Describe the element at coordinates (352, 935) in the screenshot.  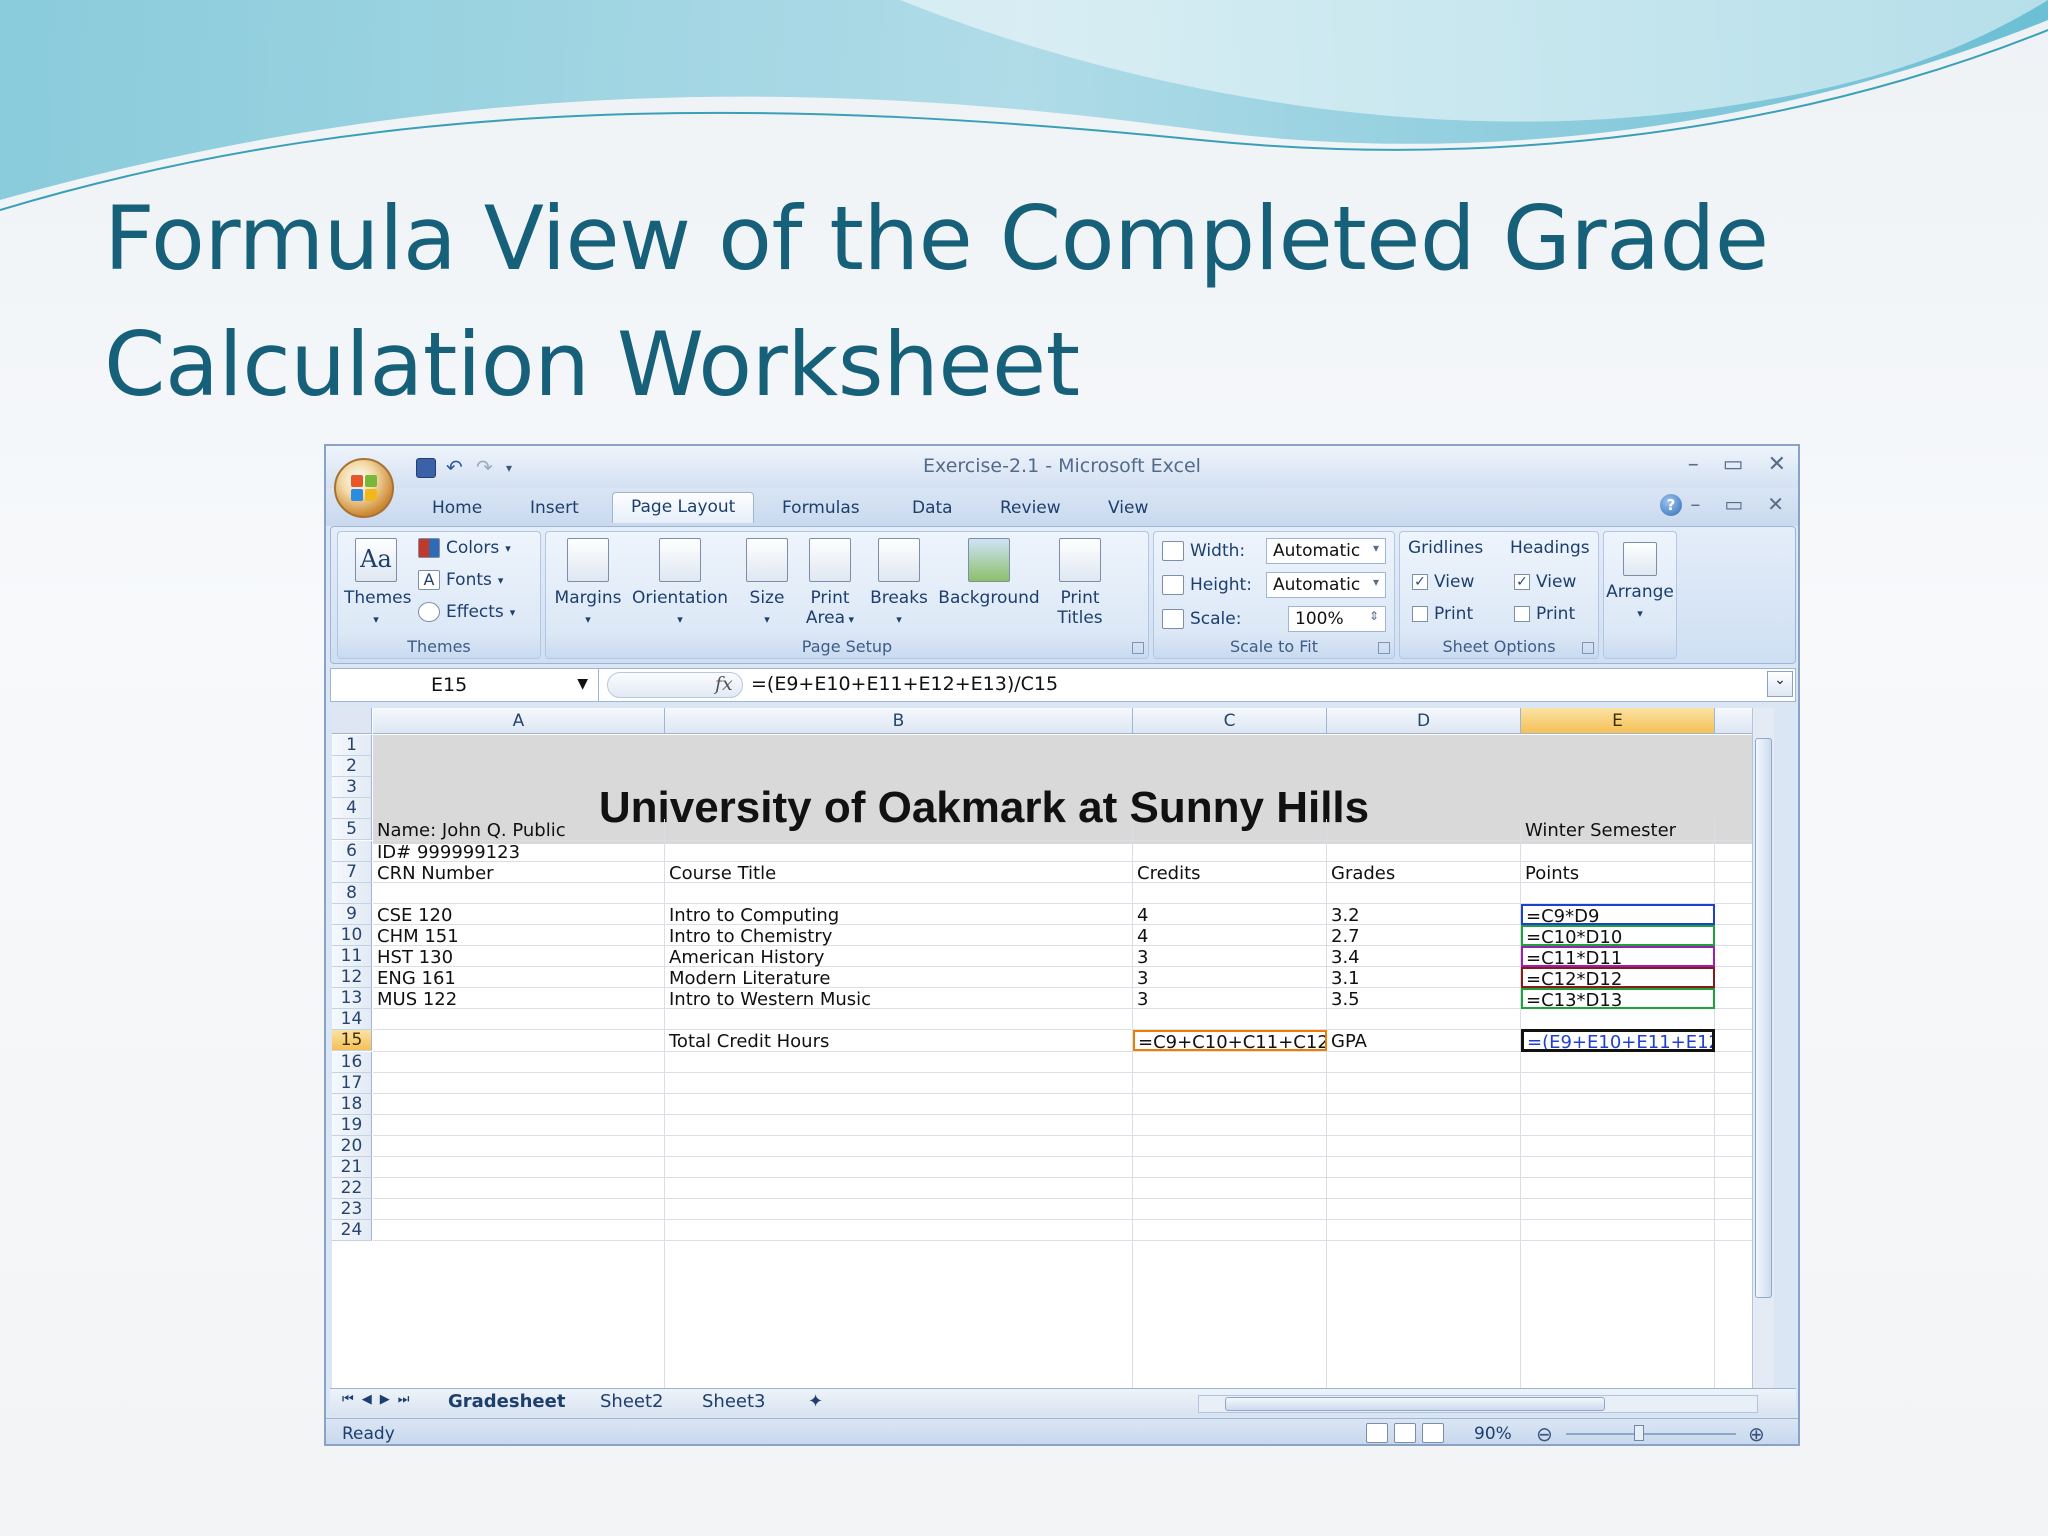
I see `row-header: 10` at that location.